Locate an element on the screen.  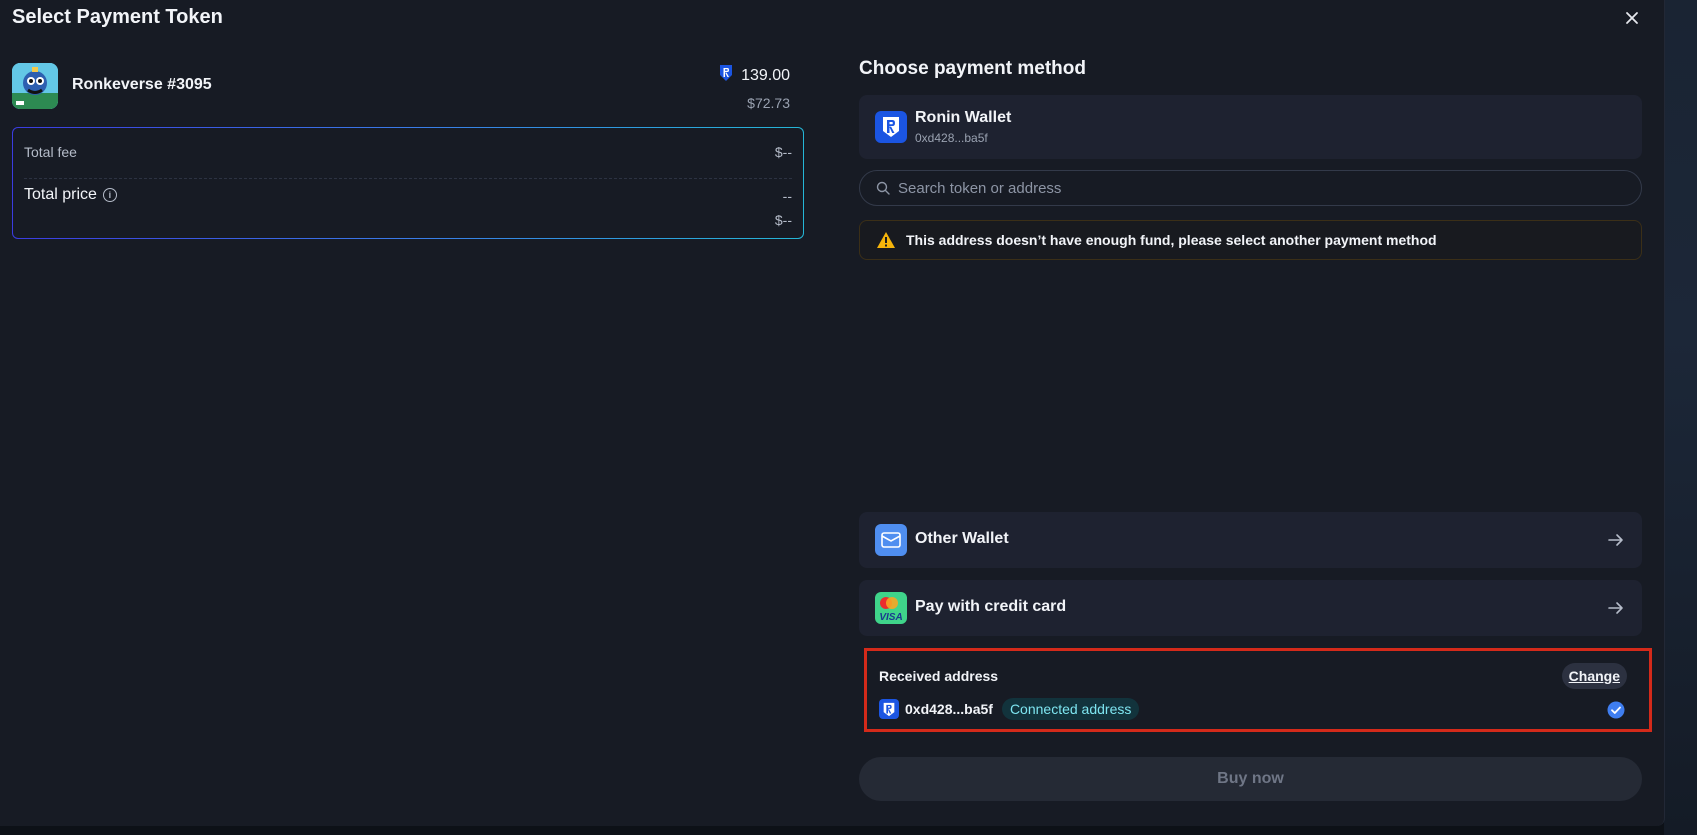
price-token-value: 139.00 is located at coordinates (765, 75).